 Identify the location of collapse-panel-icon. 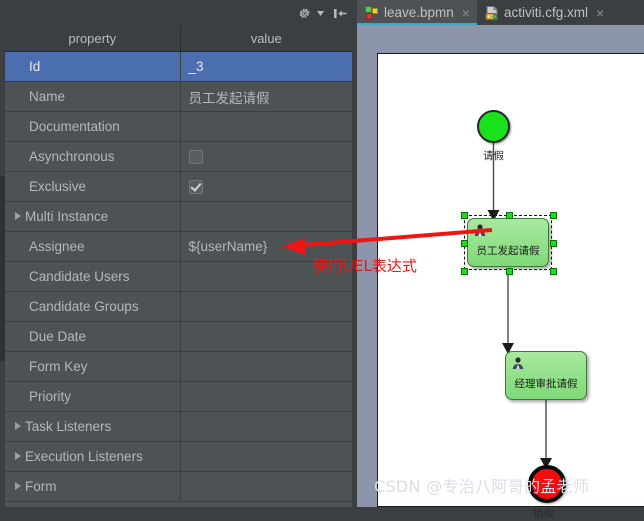
(340, 13).